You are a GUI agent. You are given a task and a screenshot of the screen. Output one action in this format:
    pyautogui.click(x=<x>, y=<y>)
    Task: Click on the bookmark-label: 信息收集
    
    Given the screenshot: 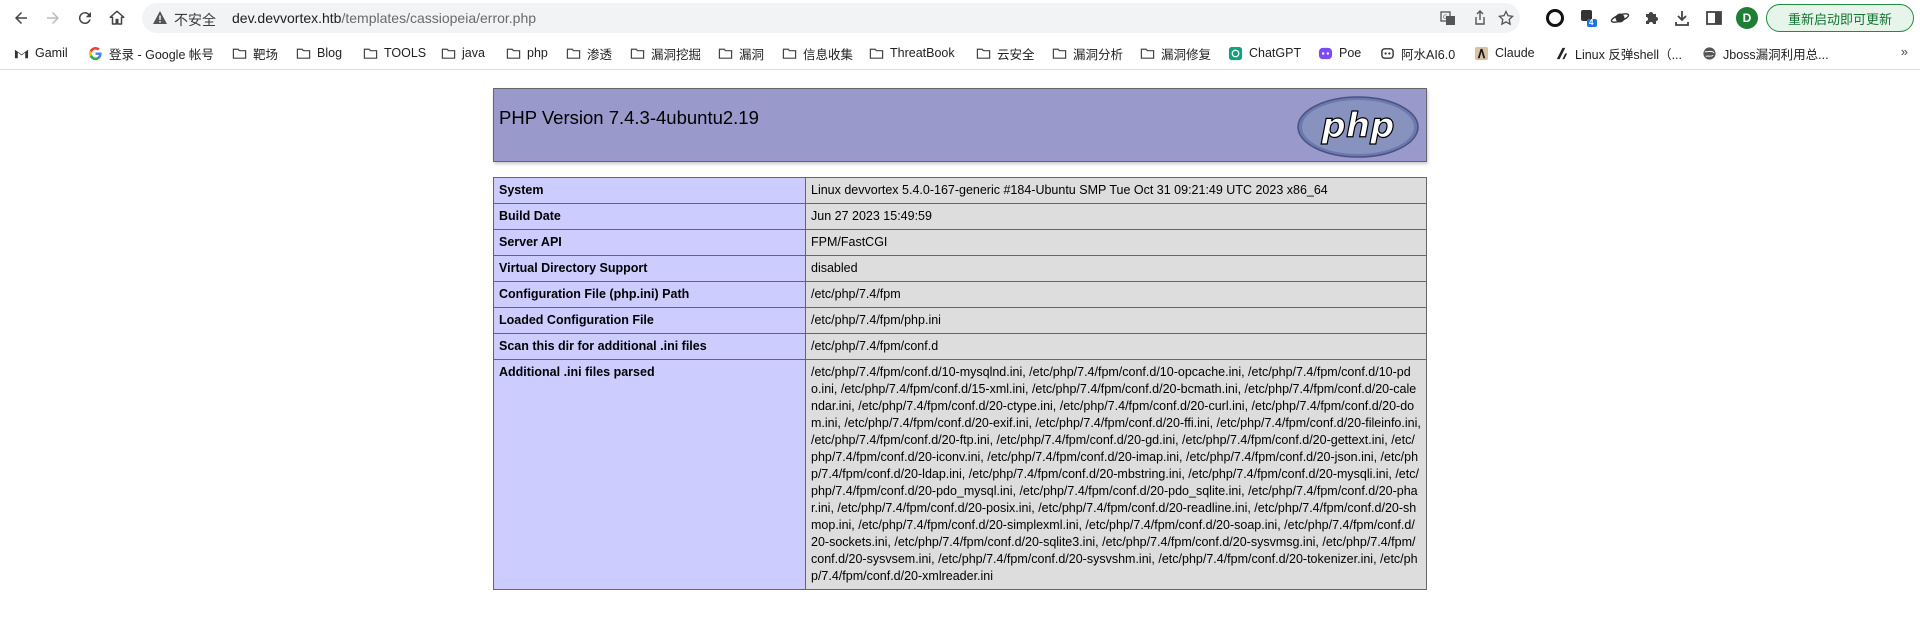 What is the action you would take?
    pyautogui.click(x=828, y=54)
    